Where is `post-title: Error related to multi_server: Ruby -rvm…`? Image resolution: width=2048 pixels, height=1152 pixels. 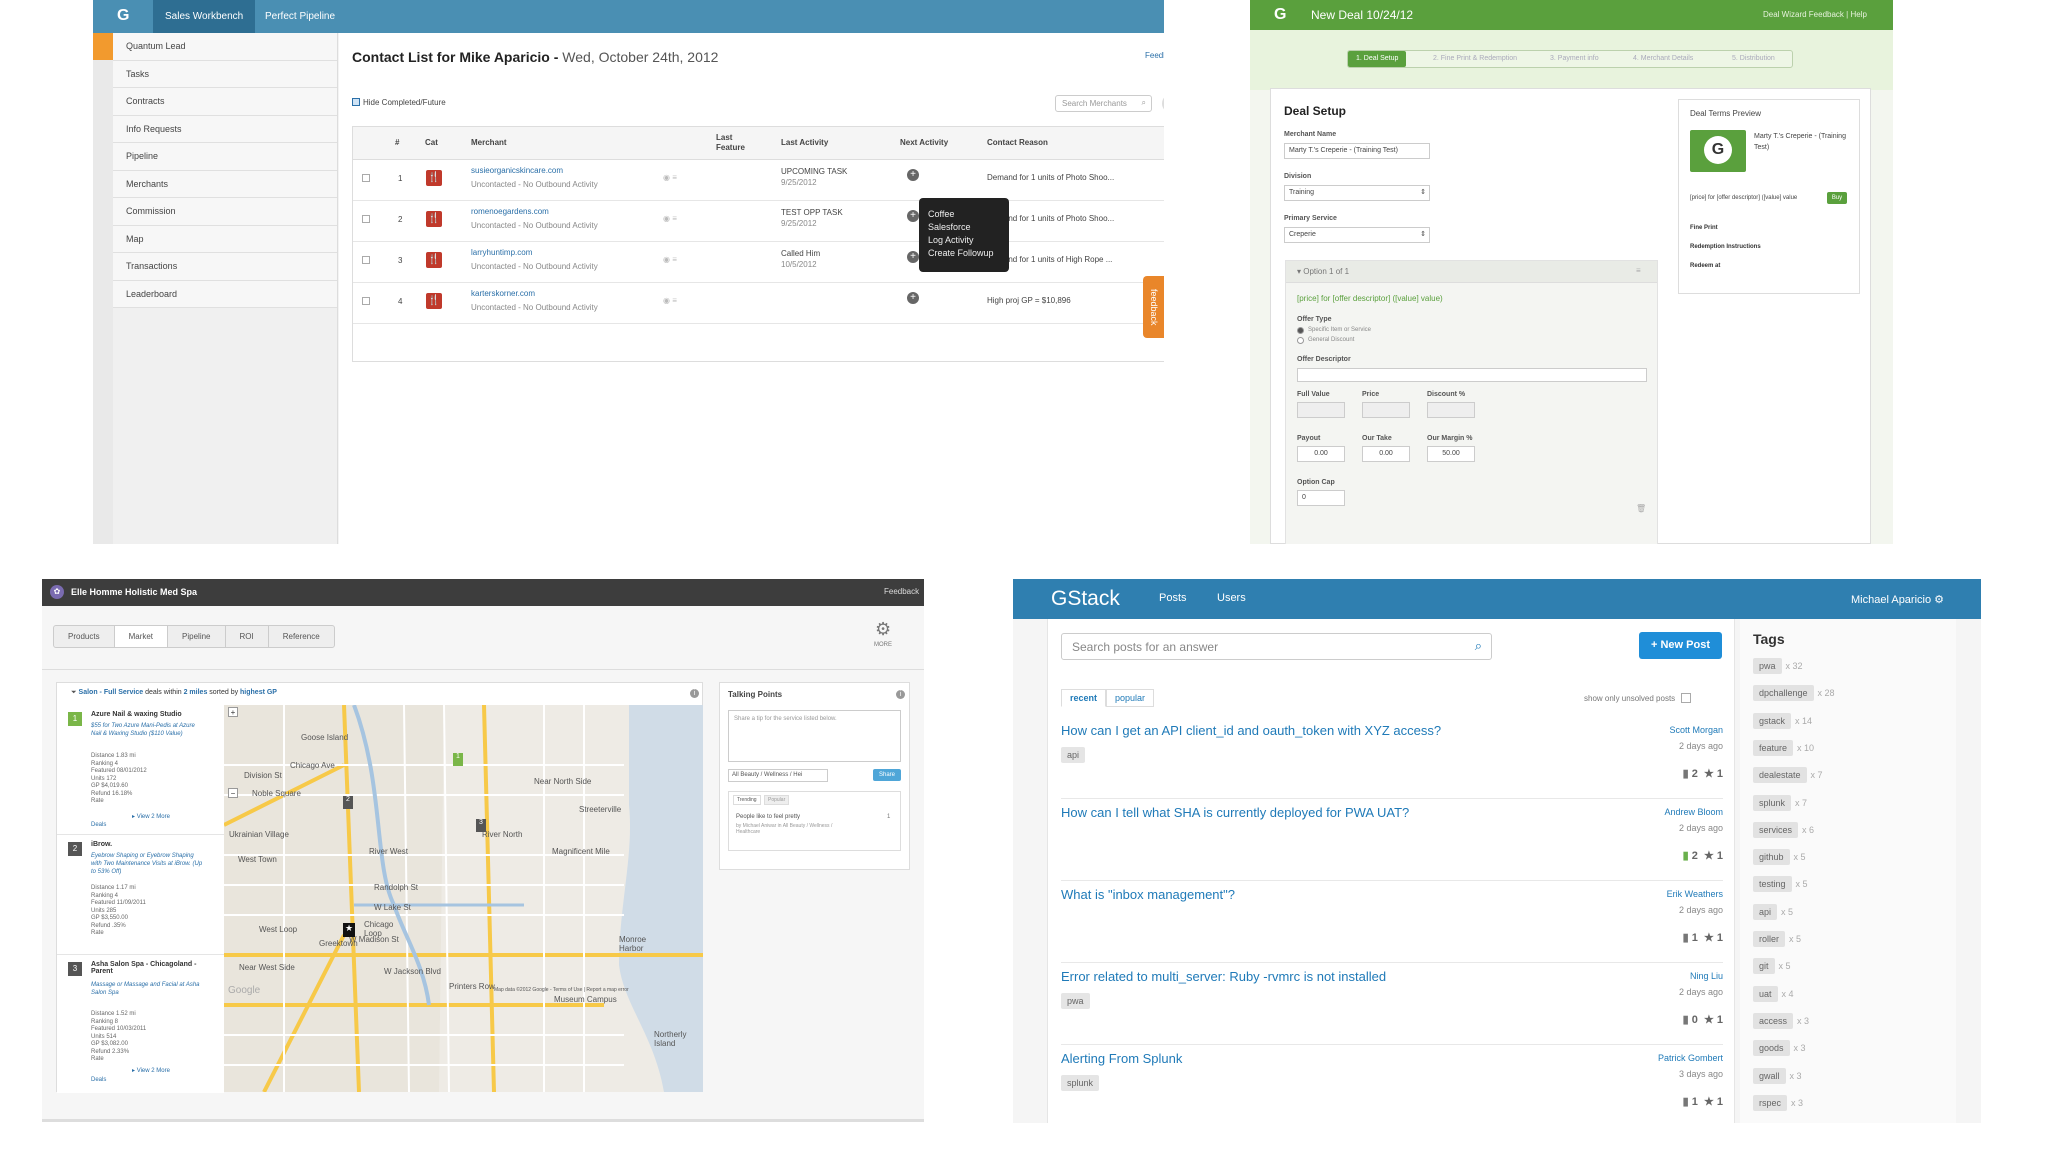 post-title: Error related to multi_server: Ruby -rvm… is located at coordinates (1223, 976).